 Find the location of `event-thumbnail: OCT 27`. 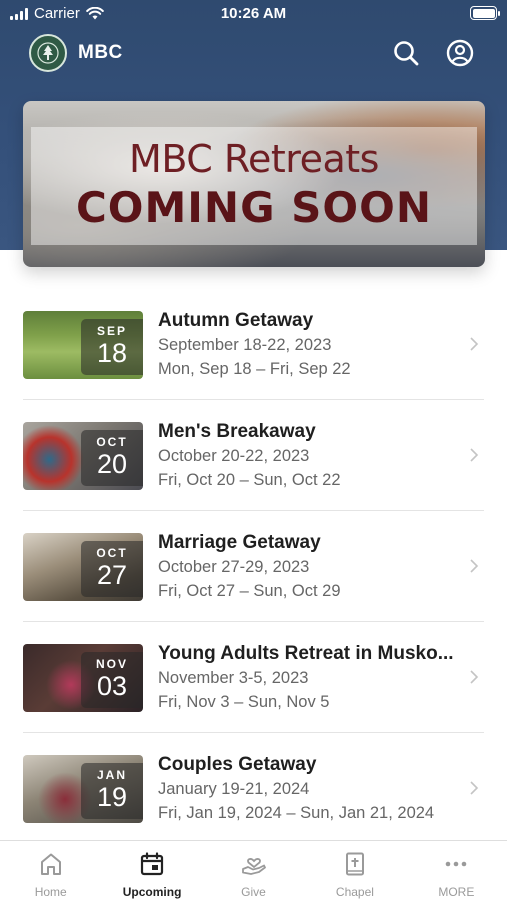

event-thumbnail: OCT 27 is located at coordinates (83, 567).